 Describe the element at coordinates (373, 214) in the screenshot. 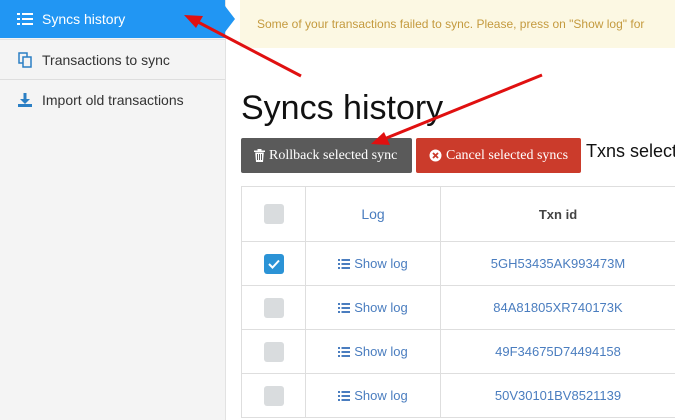

I see `column-header-log: Log` at that location.